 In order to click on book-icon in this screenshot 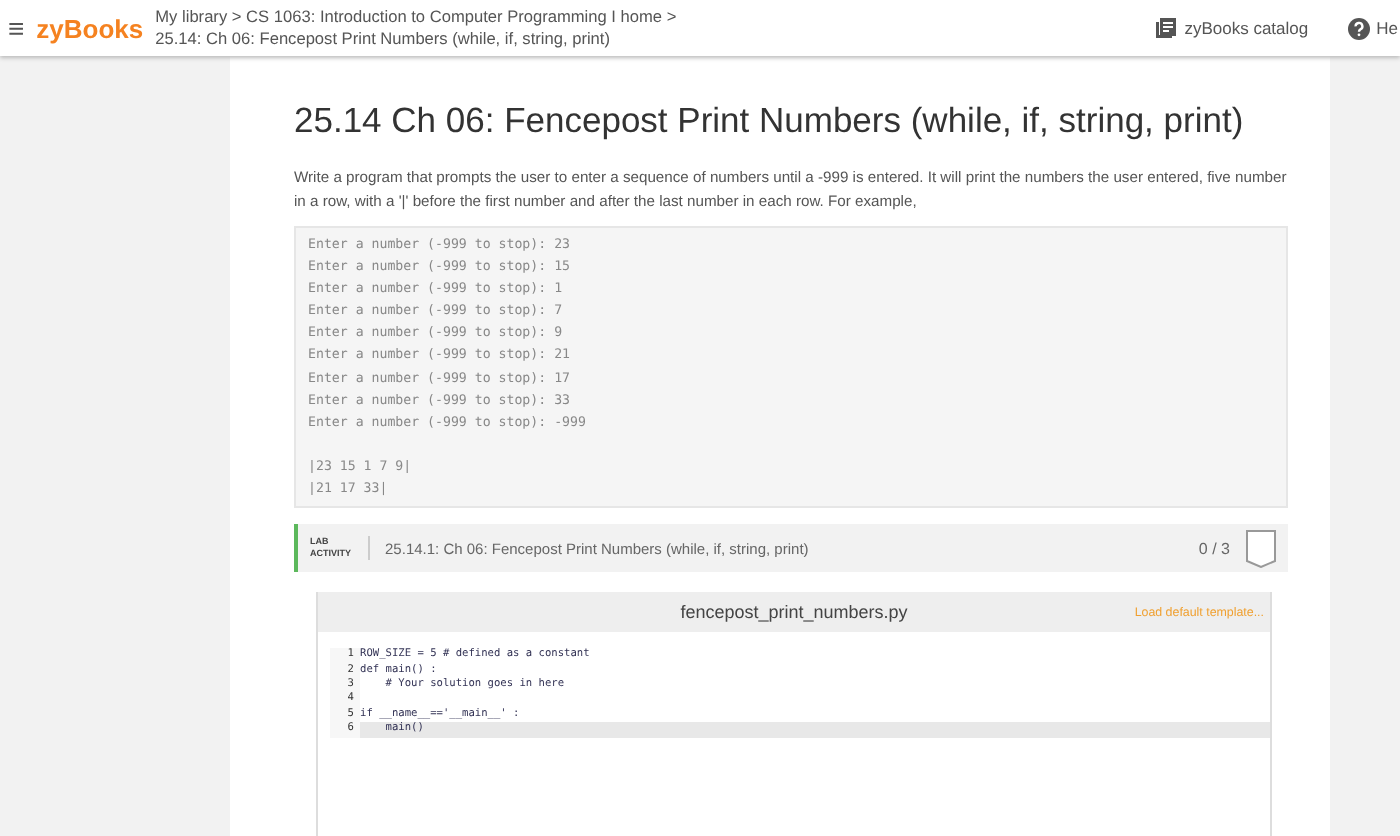, I will do `click(1166, 28)`.